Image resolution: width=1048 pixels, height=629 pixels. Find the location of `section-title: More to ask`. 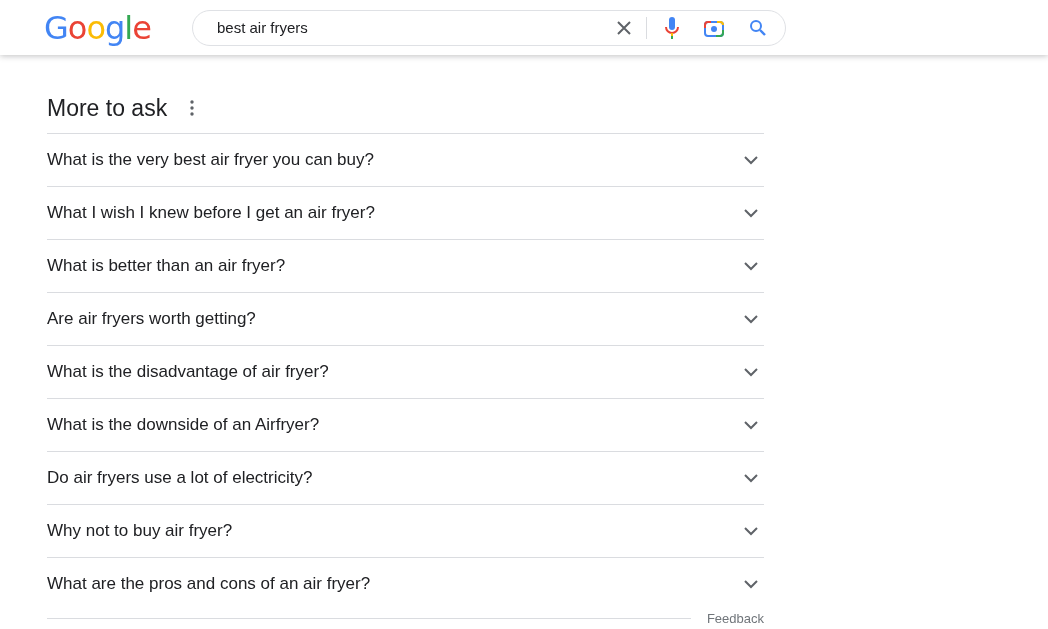

section-title: More to ask is located at coordinates (107, 108).